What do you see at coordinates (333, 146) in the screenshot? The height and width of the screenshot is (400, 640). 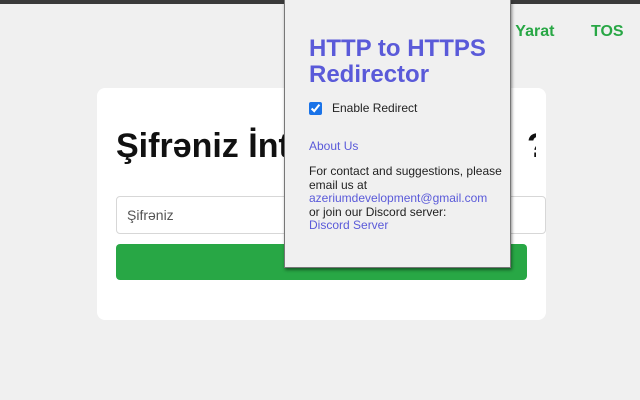 I see `about-us-link: About Us` at bounding box center [333, 146].